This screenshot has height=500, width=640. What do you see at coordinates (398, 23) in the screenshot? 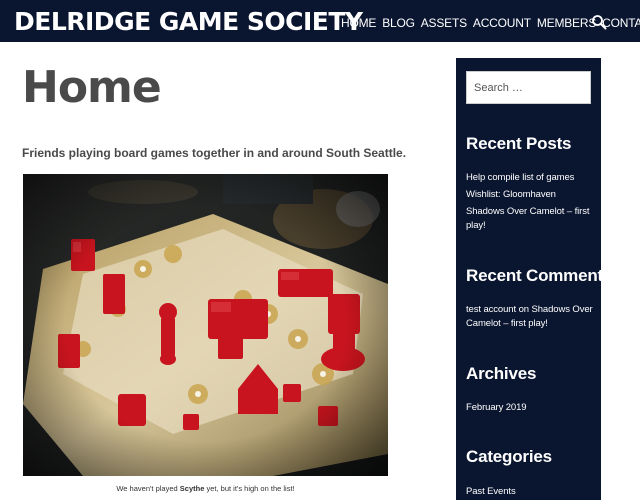
I see `nav-blog: BLOG` at bounding box center [398, 23].